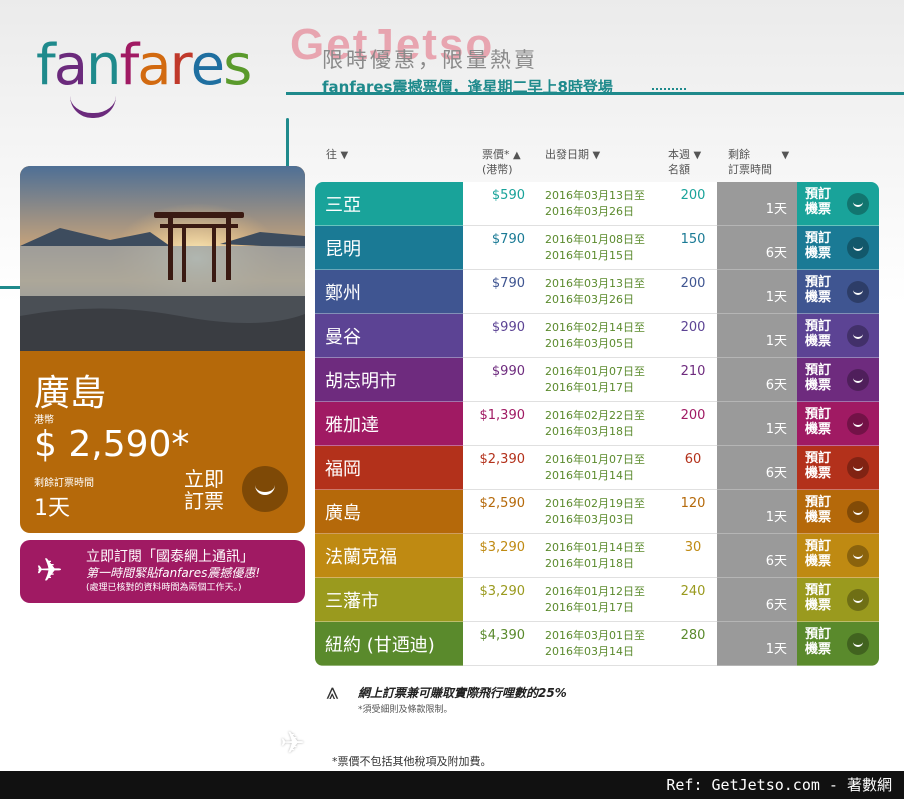 The image size is (904, 799). Describe the element at coordinates (693, 635) in the screenshot. I see `quota-value: 280` at that location.